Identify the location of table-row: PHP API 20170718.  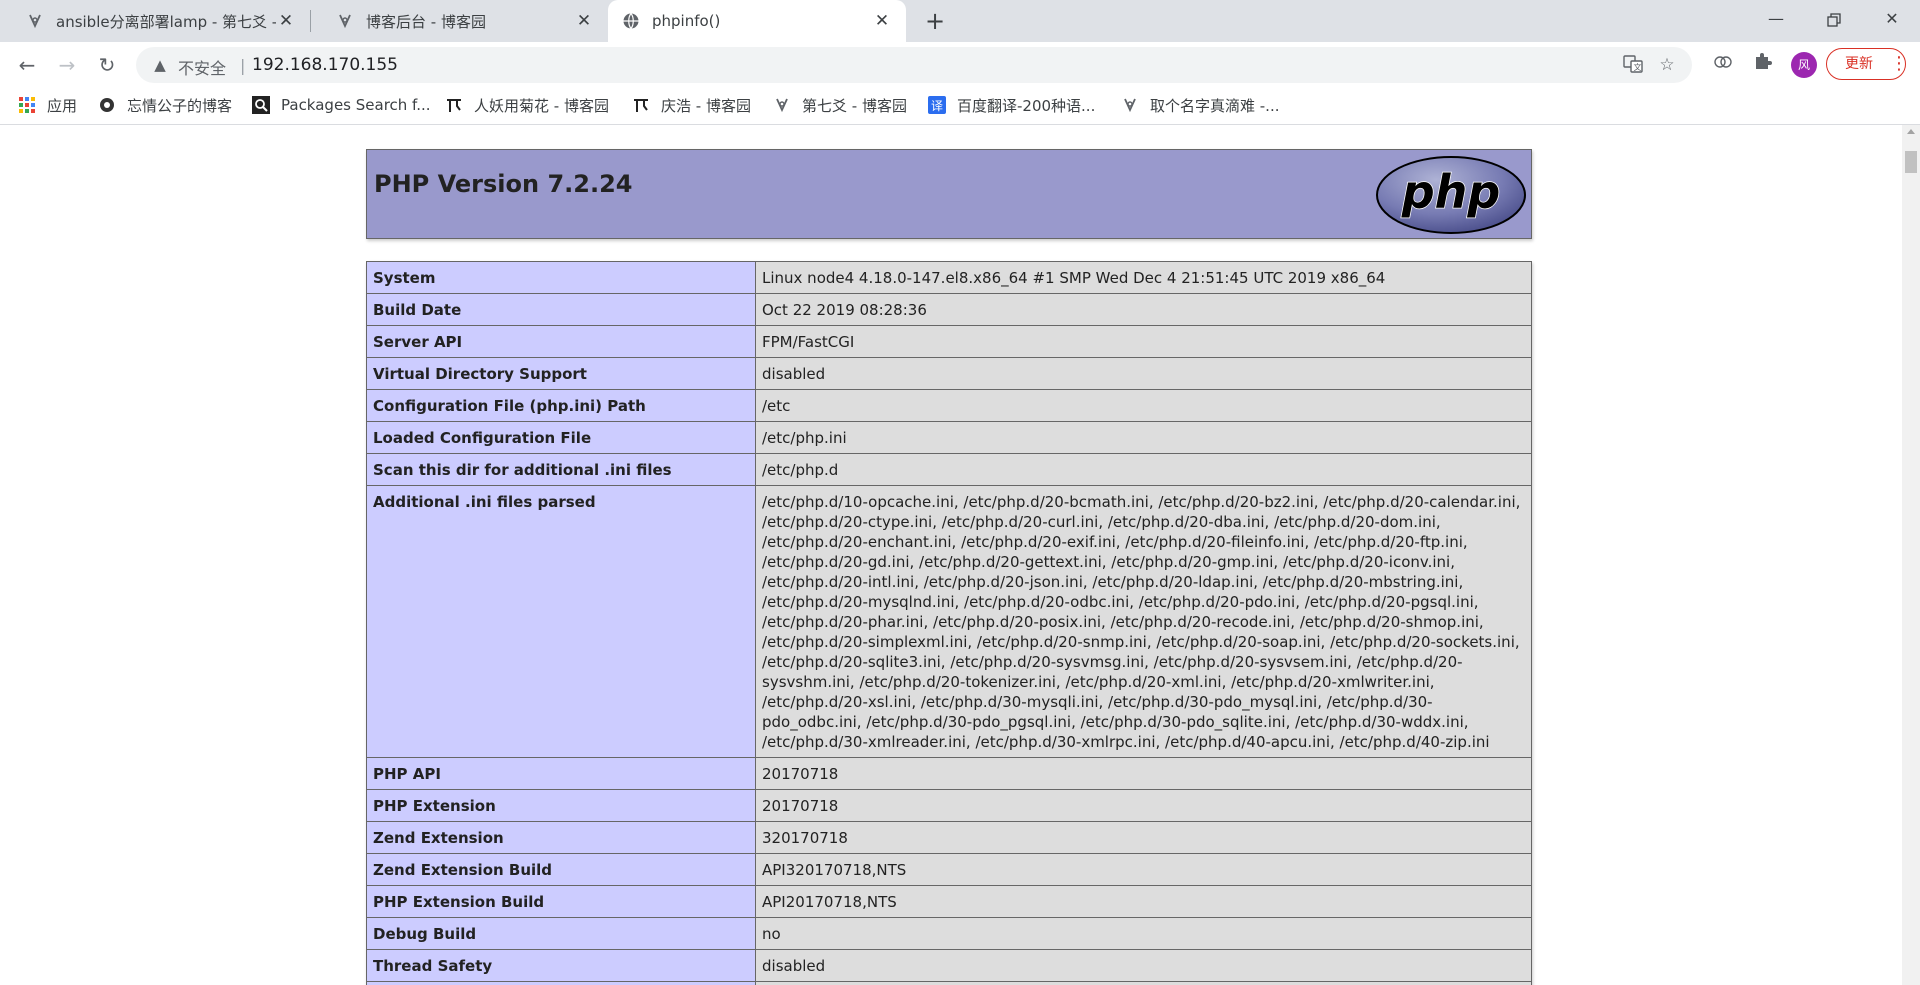
(949, 773).